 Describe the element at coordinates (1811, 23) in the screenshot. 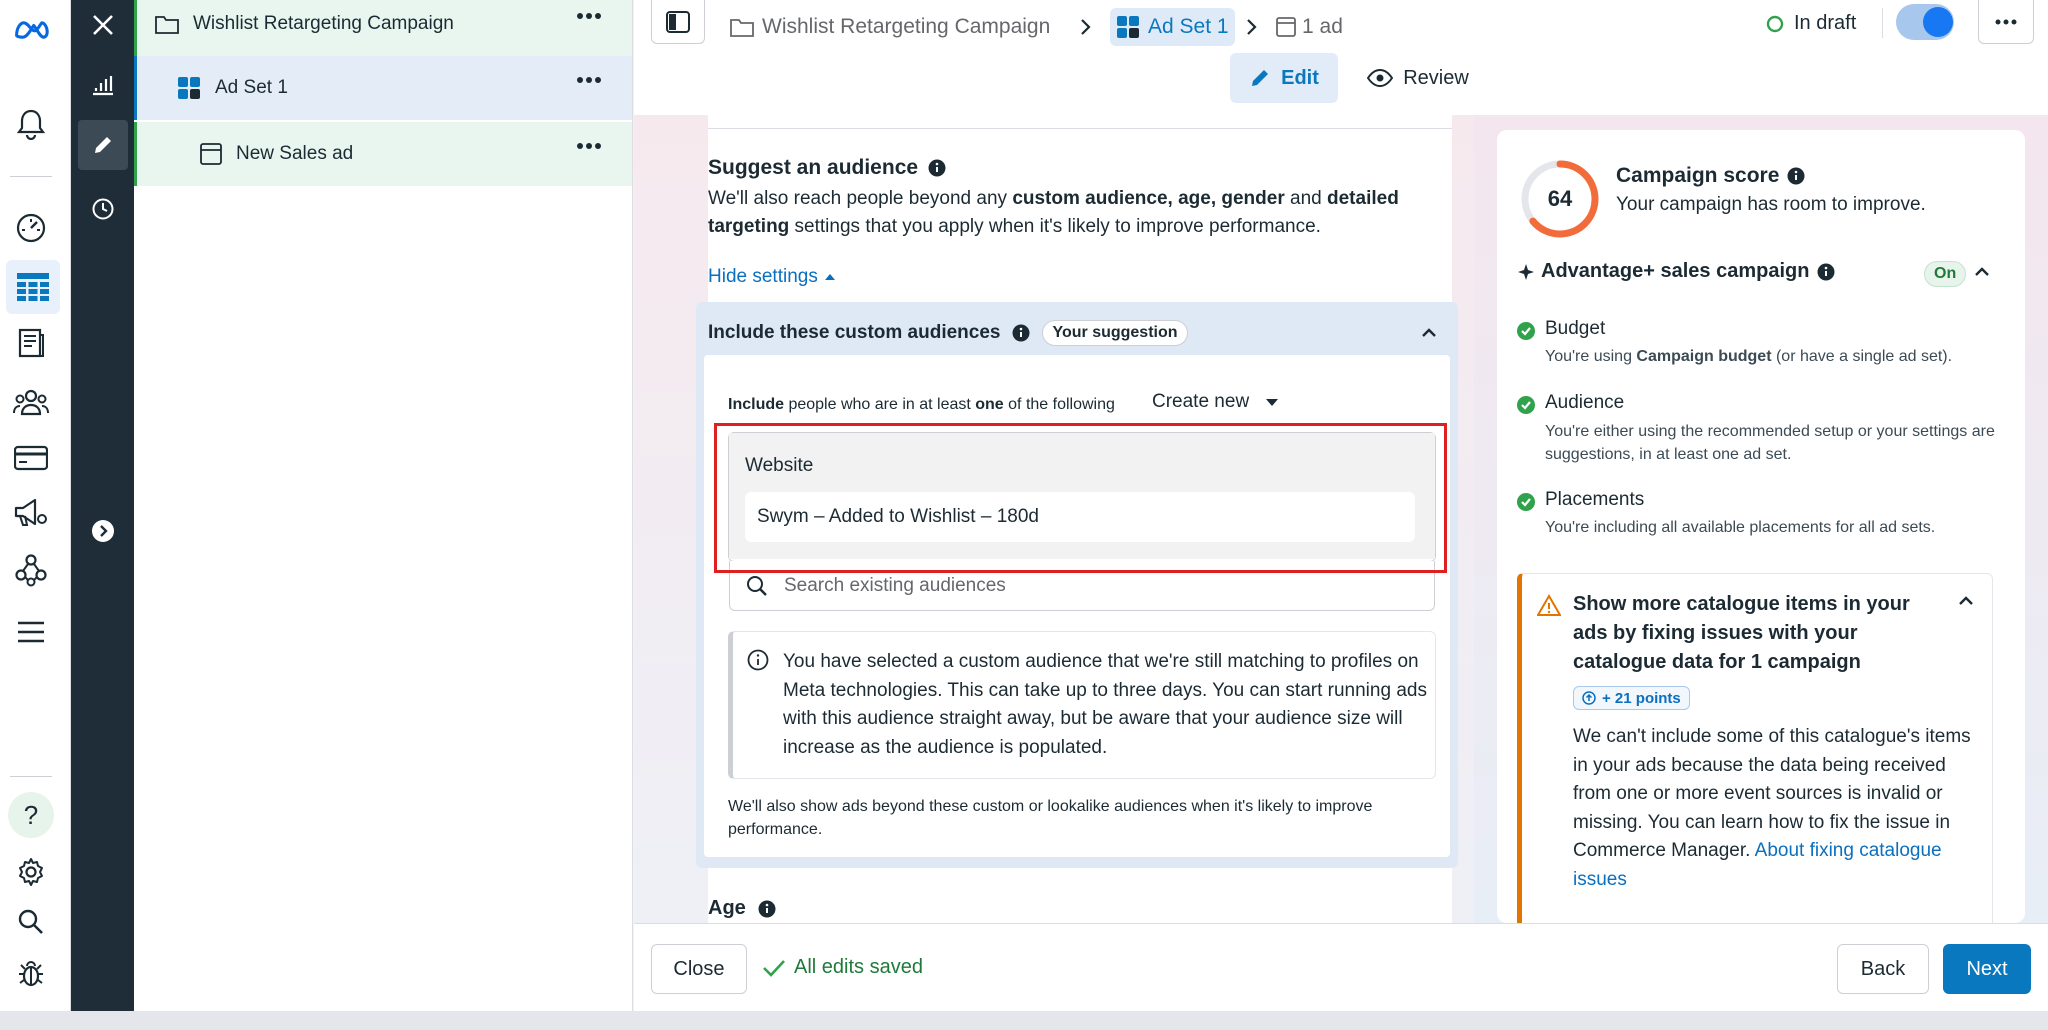

I see `draft-status: In draft` at that location.